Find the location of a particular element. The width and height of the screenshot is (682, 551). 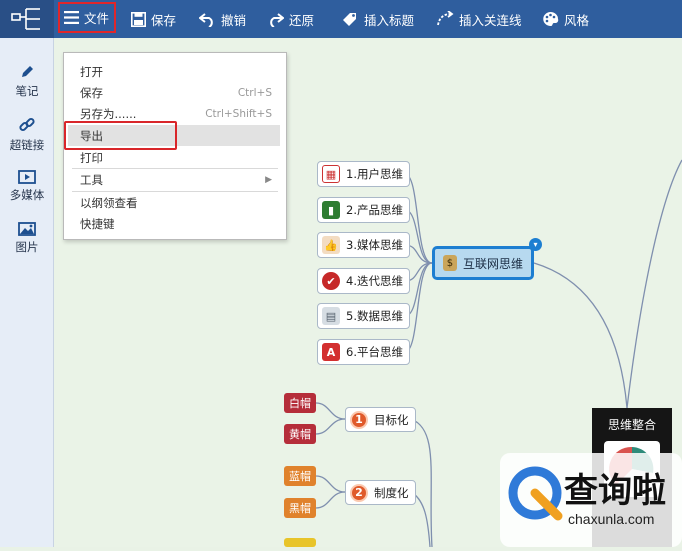

mindmap-node: ✔ 4.迭代思维 is located at coordinates (363, 281).